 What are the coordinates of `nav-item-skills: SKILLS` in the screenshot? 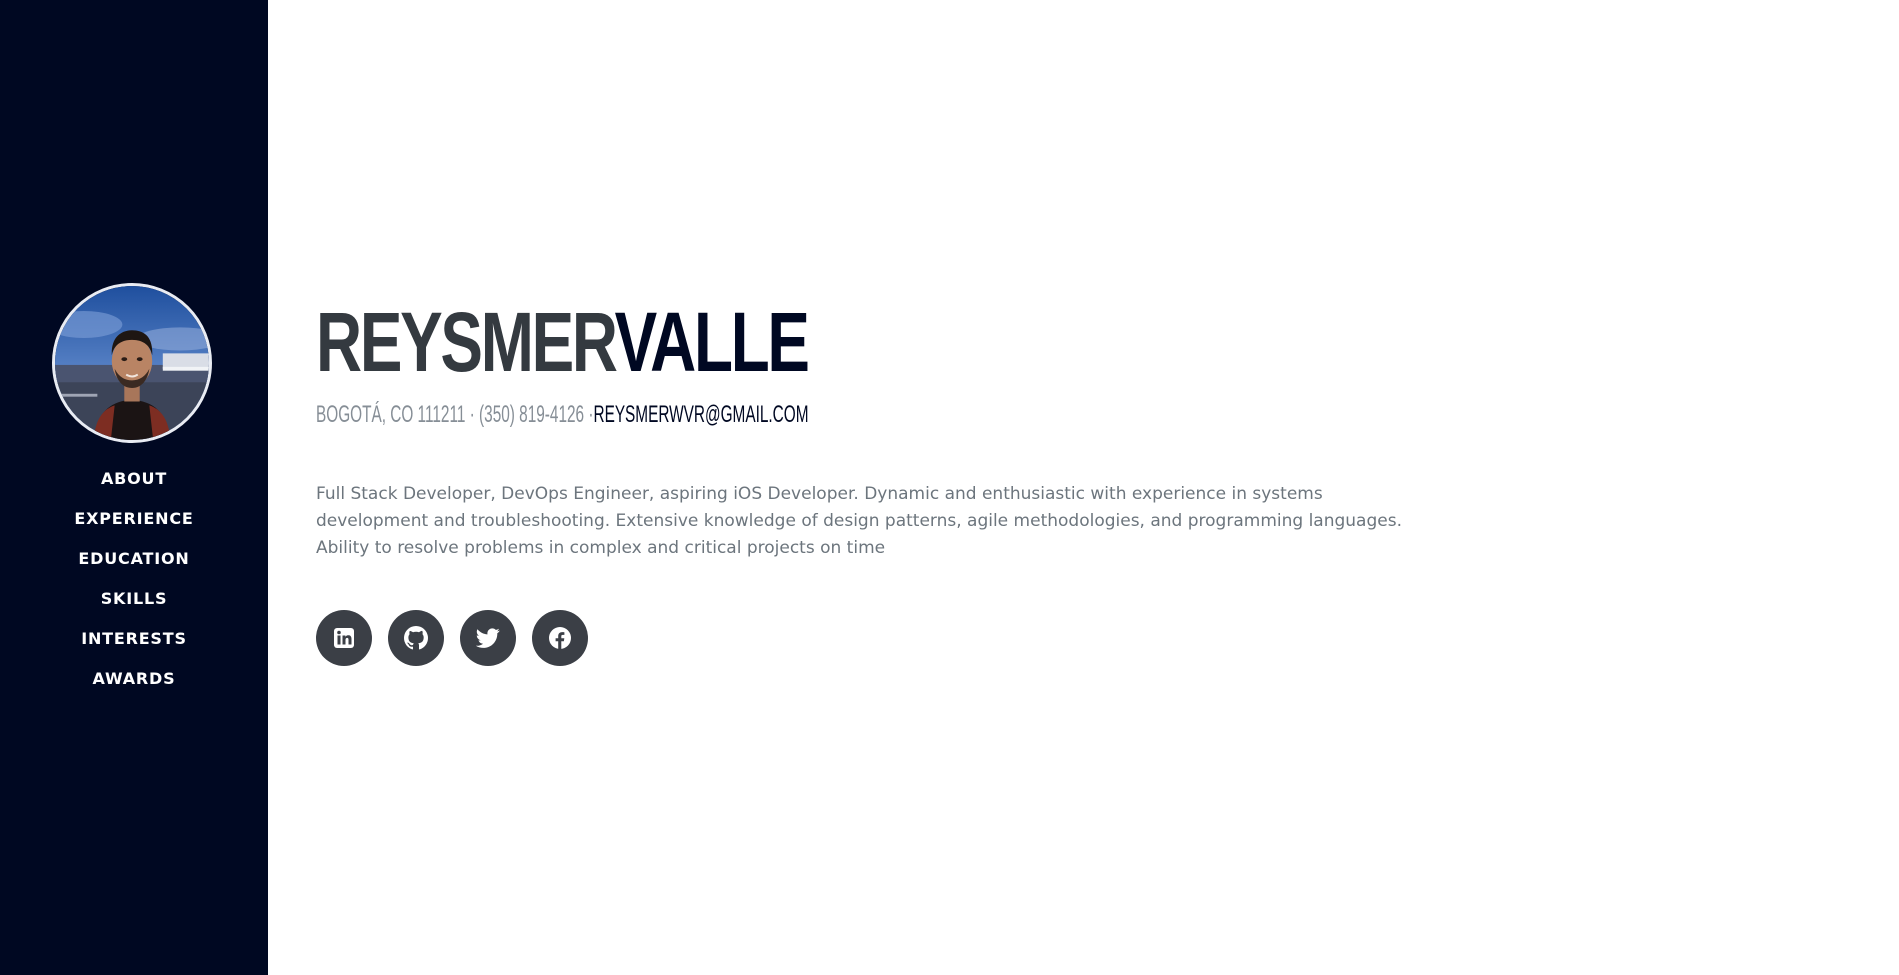 It's located at (134, 598).